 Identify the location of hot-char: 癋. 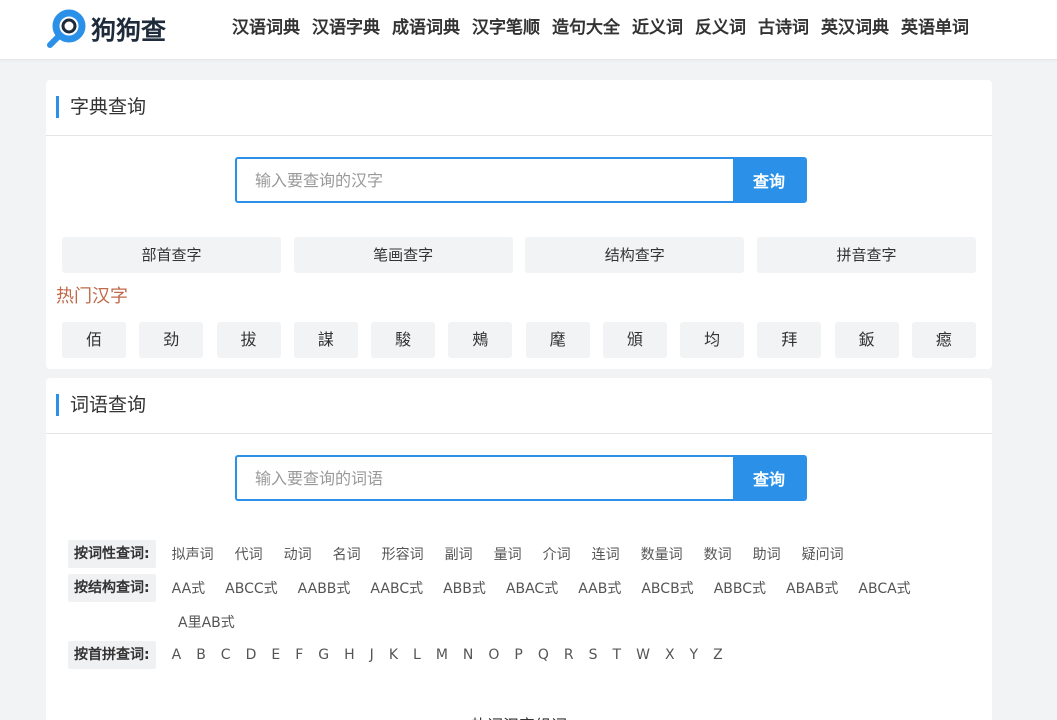
(943, 340).